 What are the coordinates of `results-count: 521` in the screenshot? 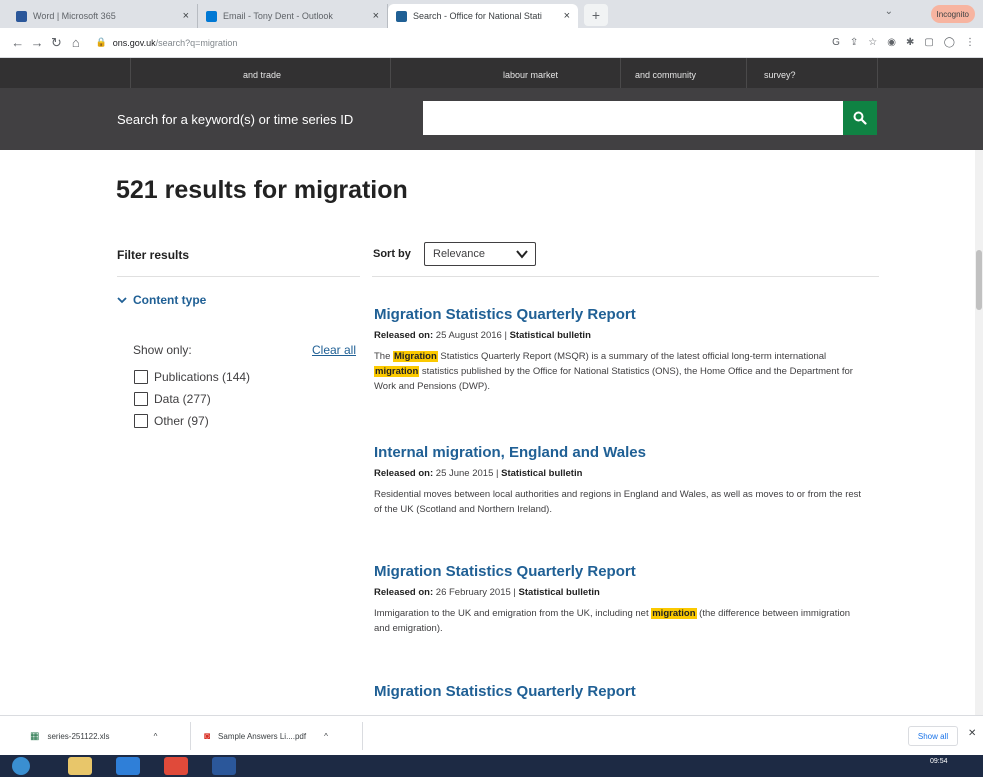 It's located at (137, 190).